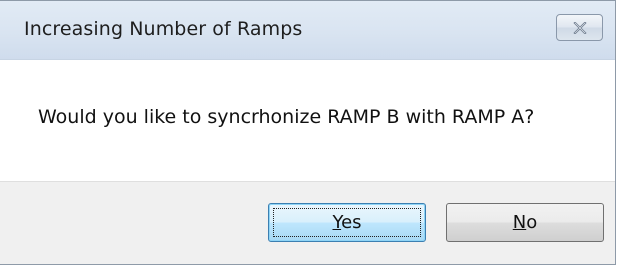 Image resolution: width=618 pixels, height=267 pixels. I want to click on yes-button-label: Yes, so click(346, 222).